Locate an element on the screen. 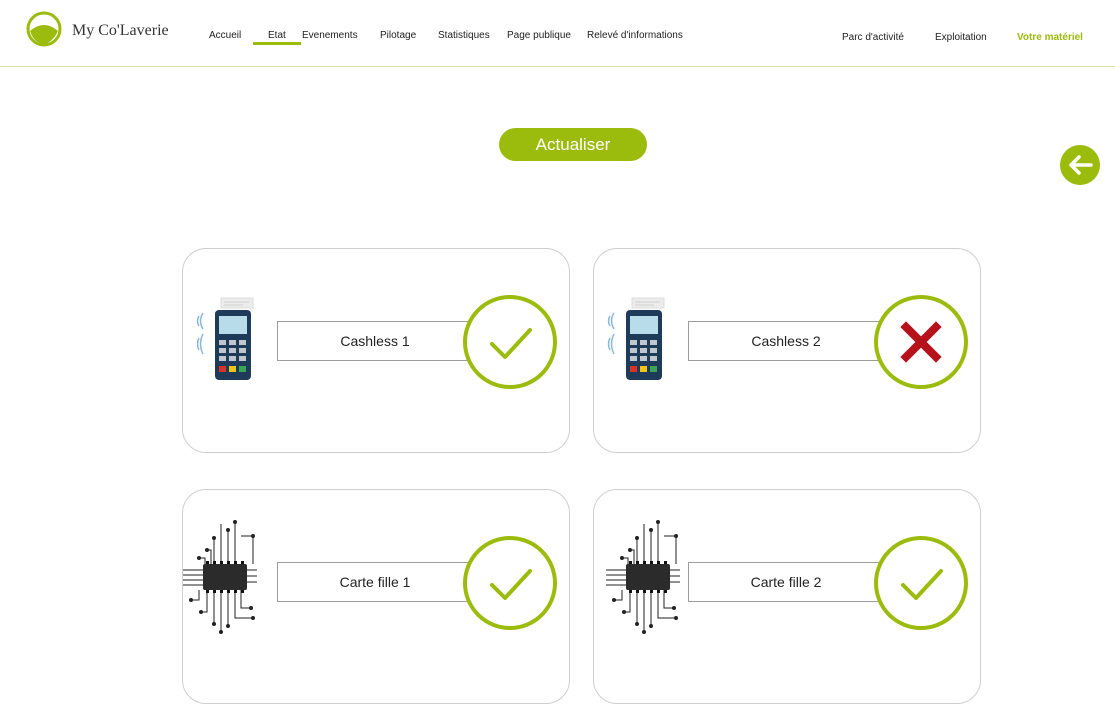  device-name: Carte fille 2 is located at coordinates (786, 582).